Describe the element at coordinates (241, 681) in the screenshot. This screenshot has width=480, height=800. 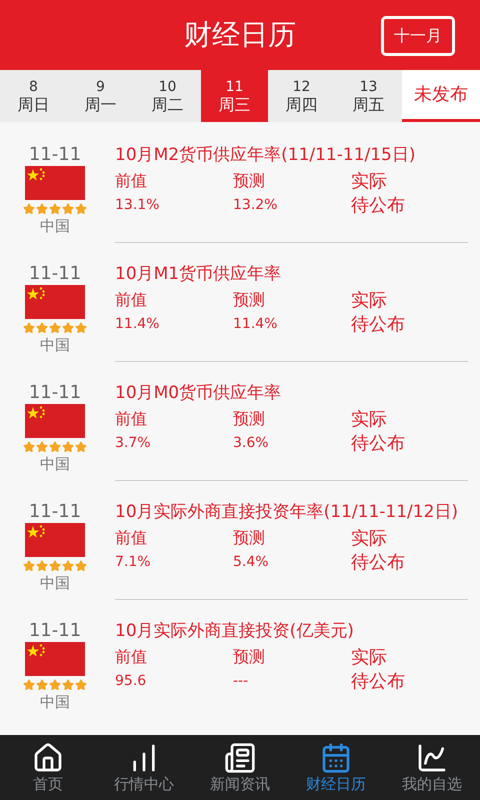
I see `forecast-value: ---` at that location.